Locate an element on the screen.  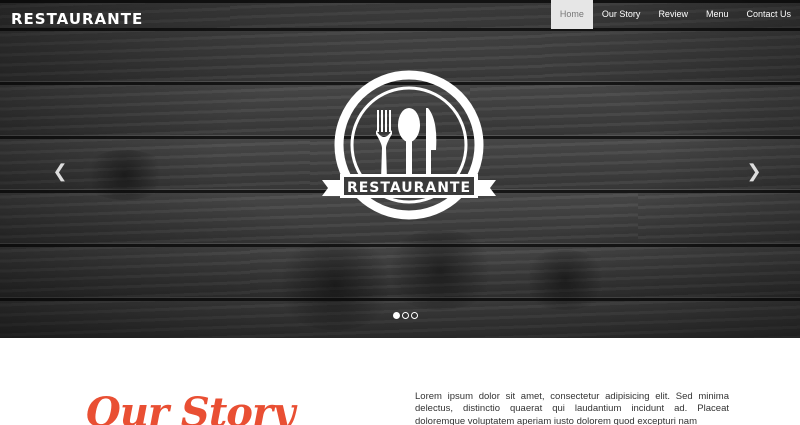
story-title: Our Story is located at coordinates (190, 407).